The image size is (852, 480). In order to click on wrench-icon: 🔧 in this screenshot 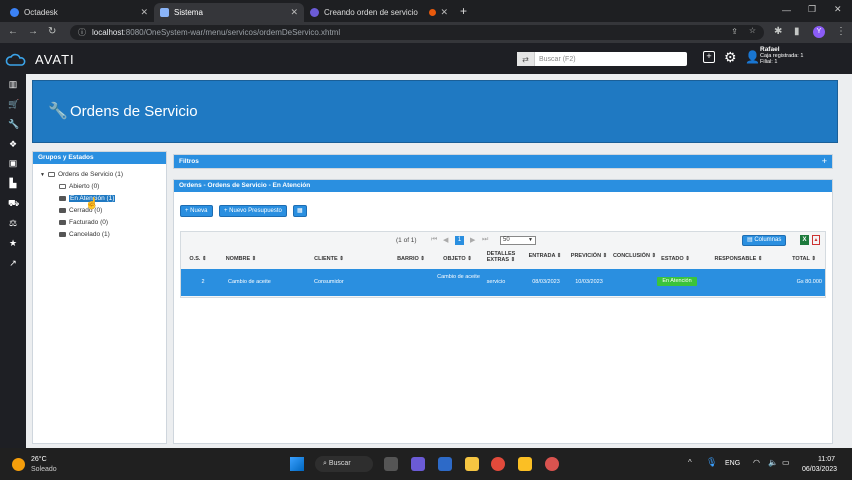, I will do `click(13, 124)`.